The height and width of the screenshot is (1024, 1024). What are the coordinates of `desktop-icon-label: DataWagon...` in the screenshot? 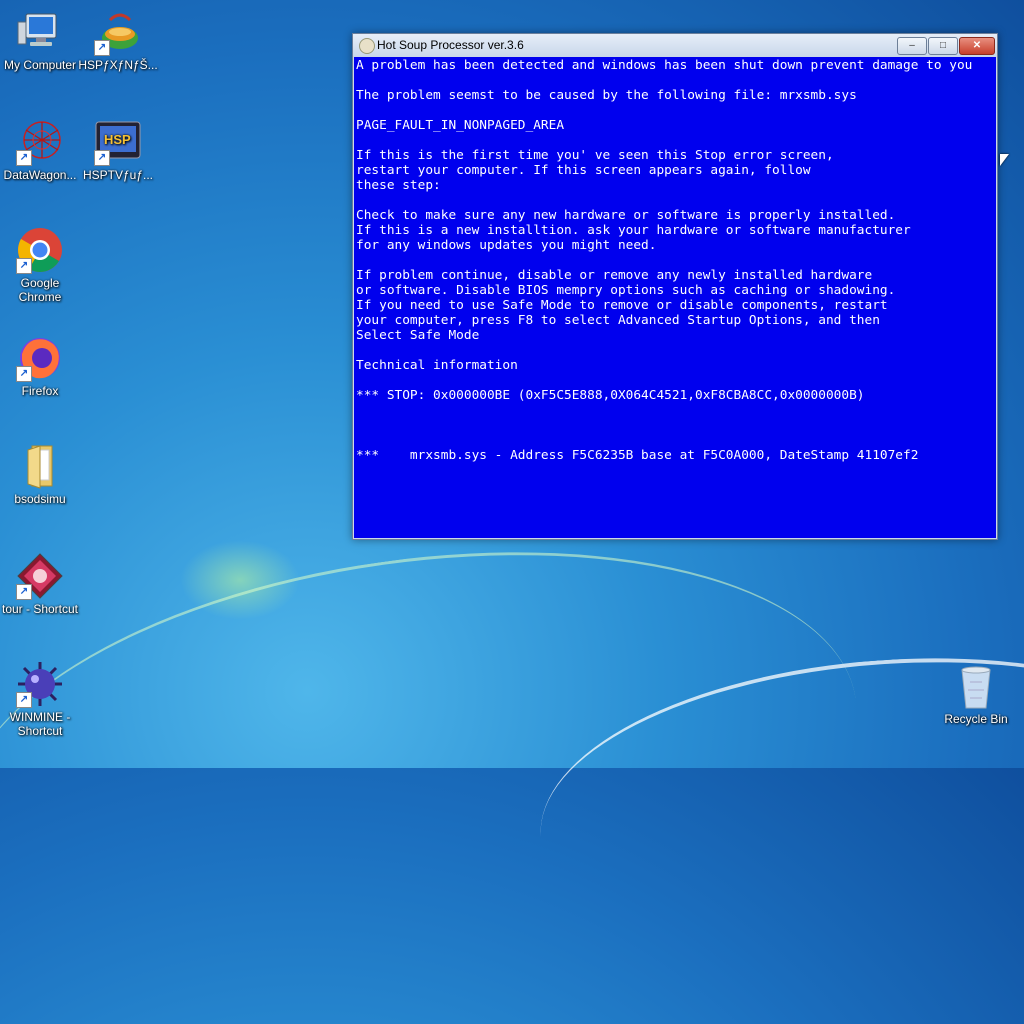 It's located at (40, 175).